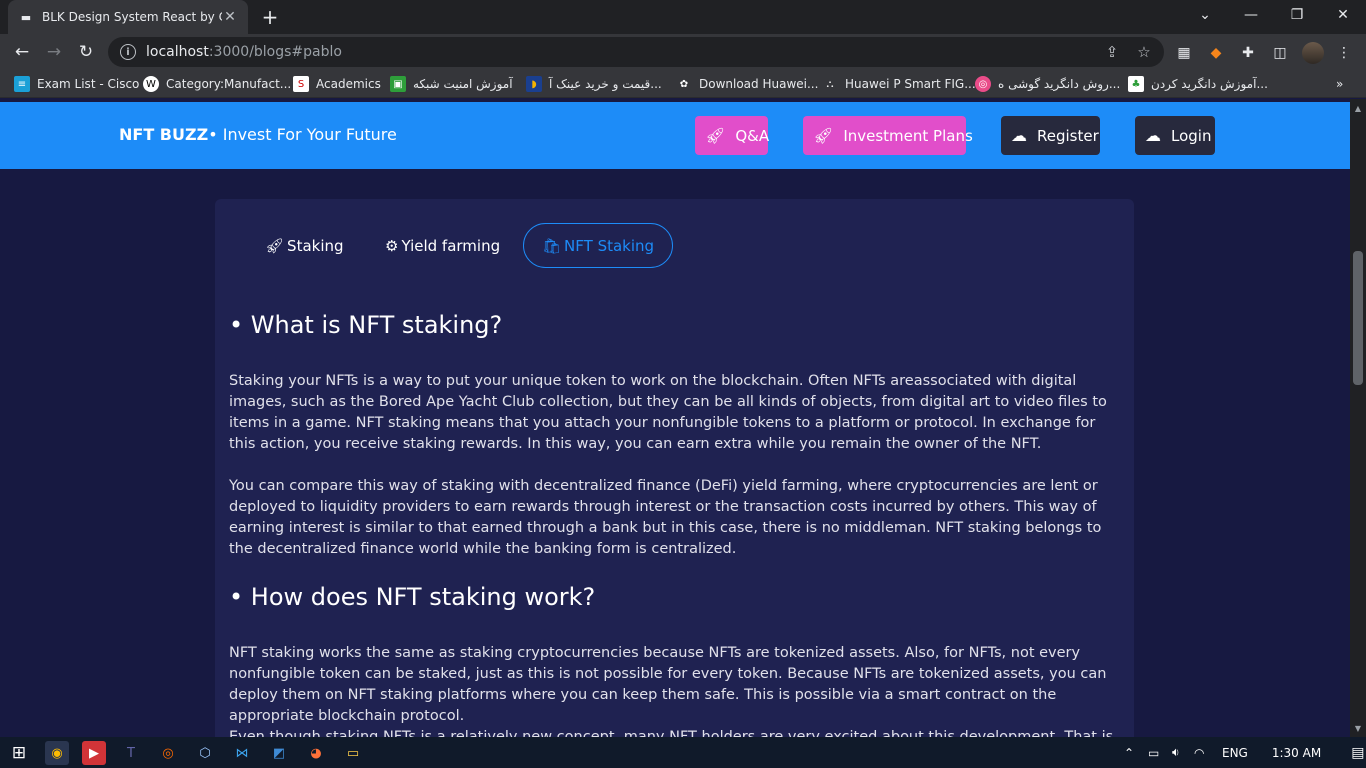 This screenshot has height=768, width=1366. I want to click on metamask-extension-icon: ◆, so click(1216, 53).